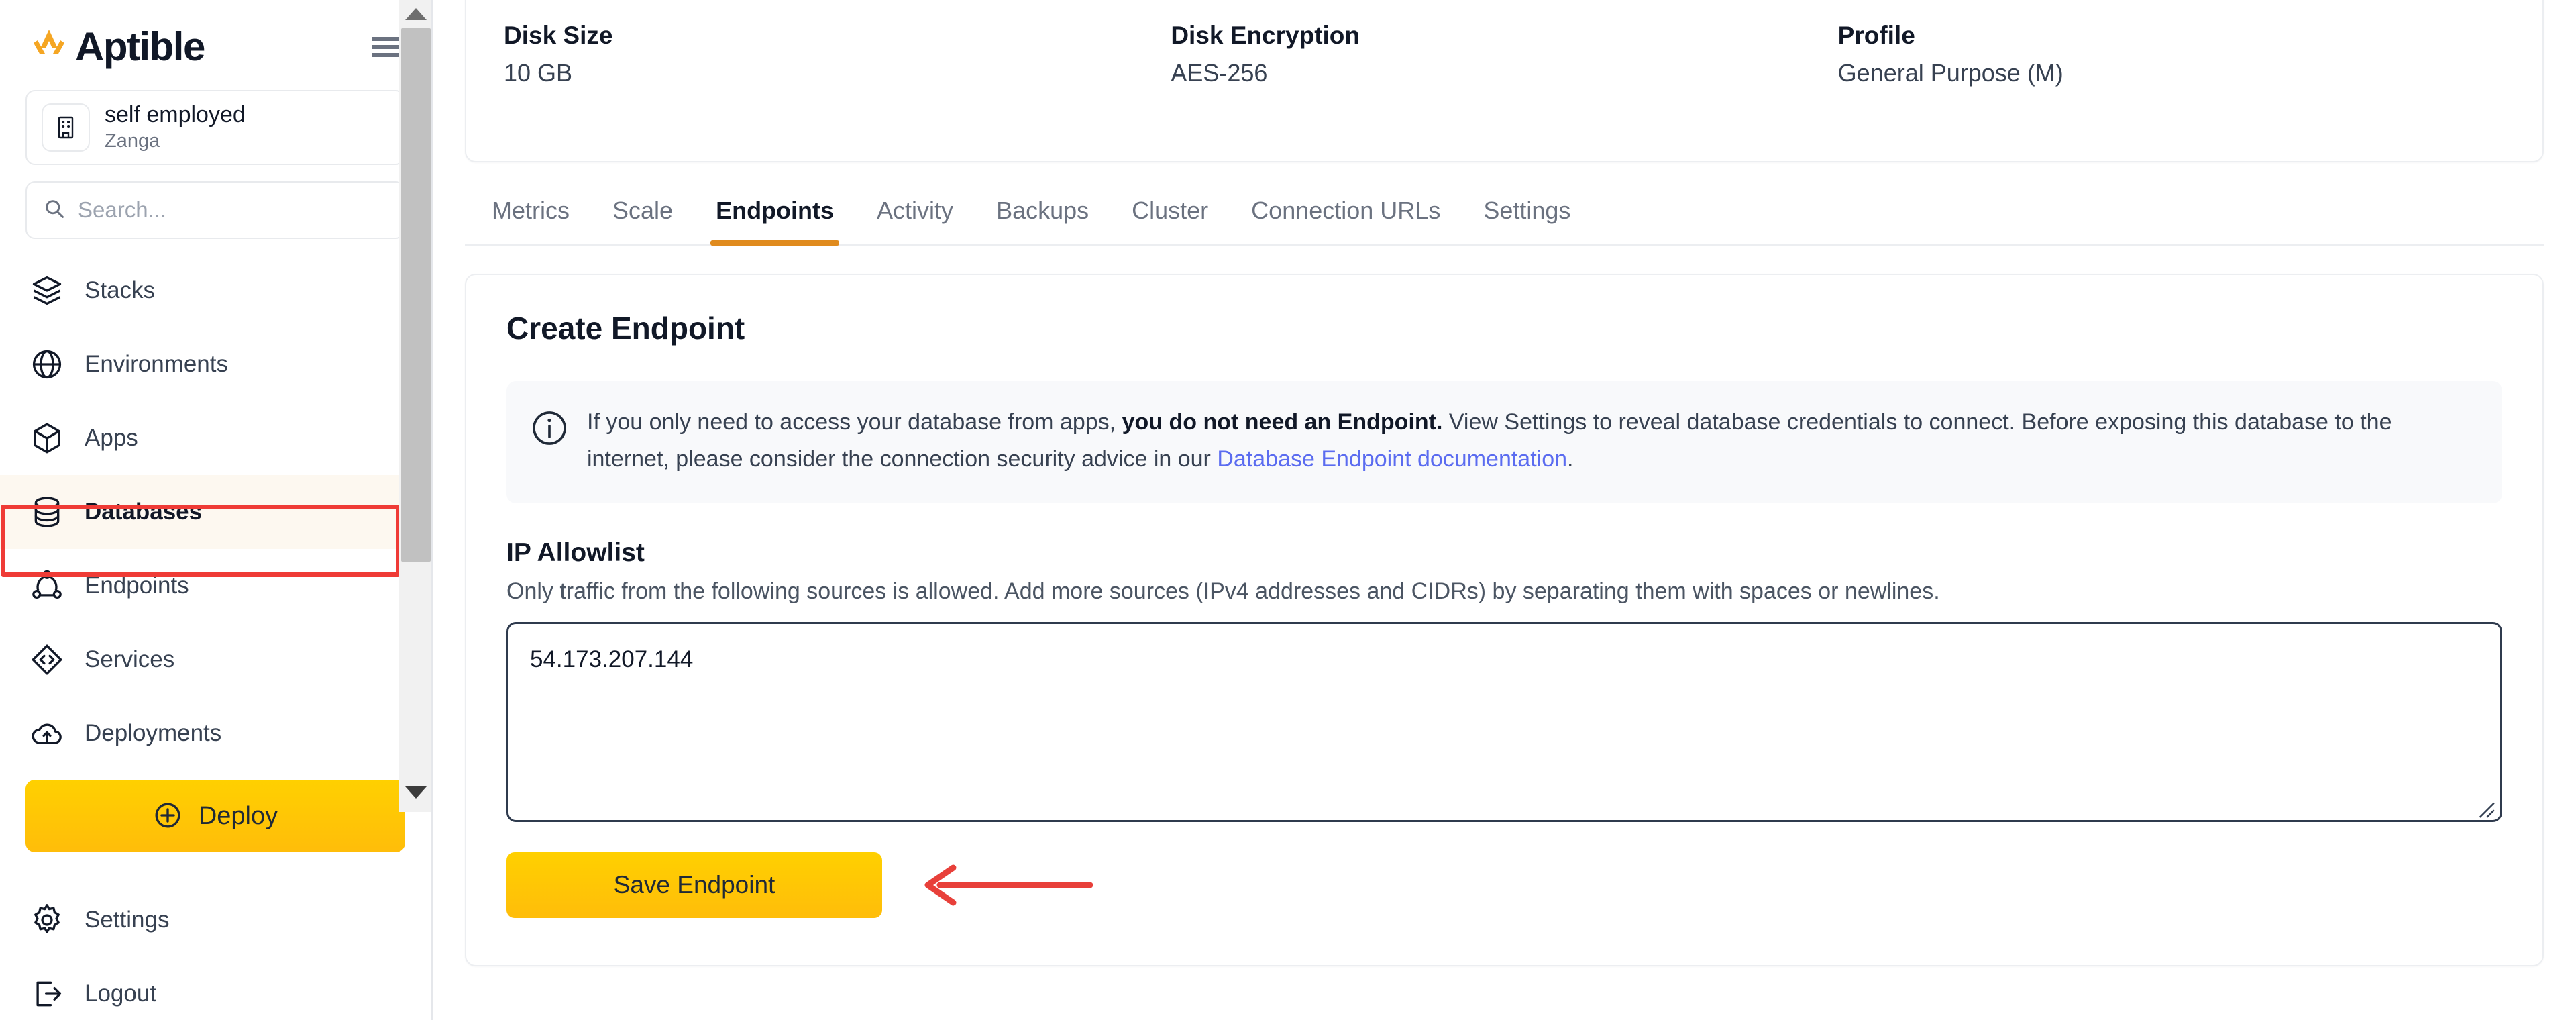  Describe the element at coordinates (121, 993) in the screenshot. I see `sidebar-item-label: Logout` at that location.